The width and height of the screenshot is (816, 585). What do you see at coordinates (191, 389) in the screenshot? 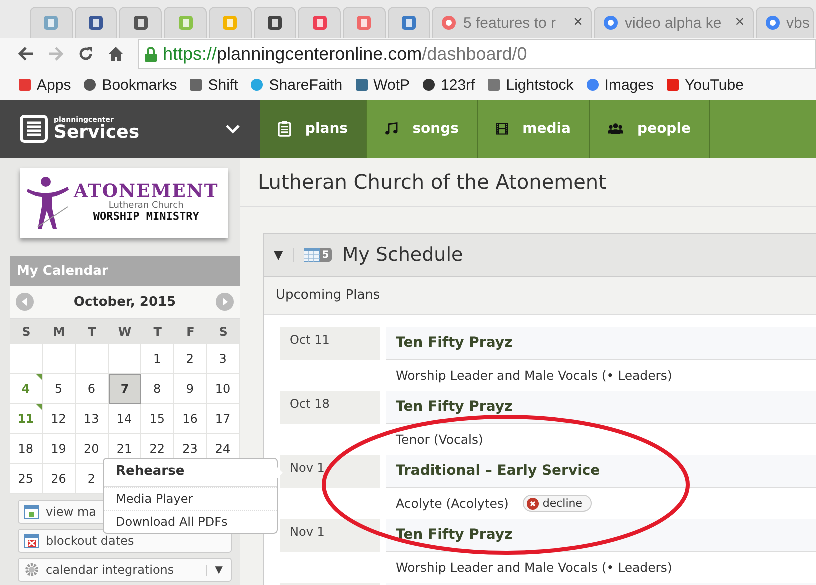
I see `calendar-day: 9` at bounding box center [191, 389].